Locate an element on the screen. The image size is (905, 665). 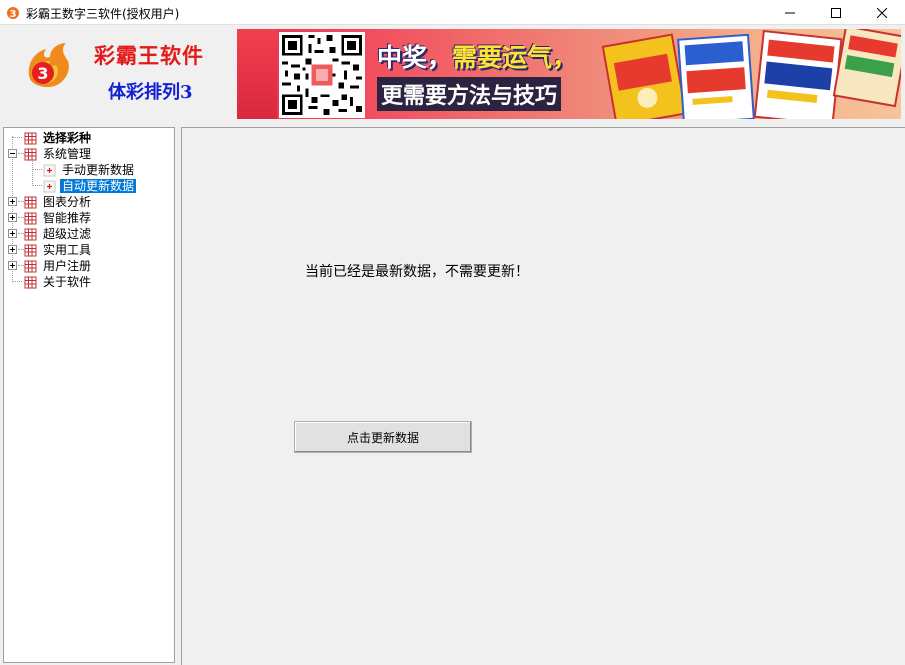
minimize-button is located at coordinates (790, 12).